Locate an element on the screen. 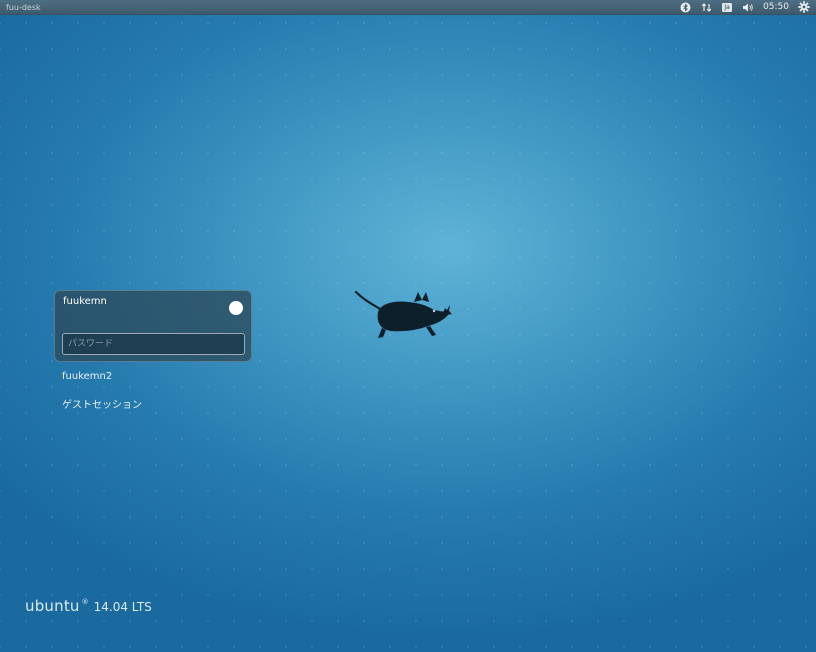 The width and height of the screenshot is (816, 652). user-item-other: fuukemn2 is located at coordinates (87, 376).